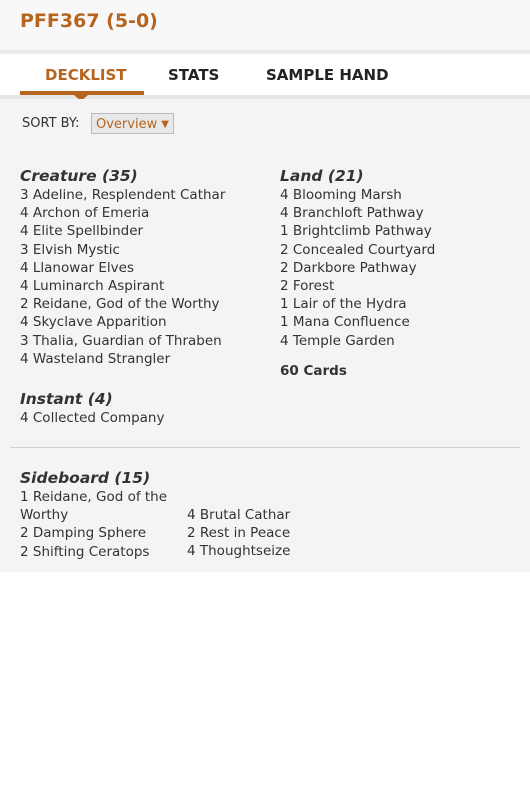 The width and height of the screenshot is (530, 795). What do you see at coordinates (357, 304) in the screenshot?
I see `card-entry: 1 Lair of the Hydra` at bounding box center [357, 304].